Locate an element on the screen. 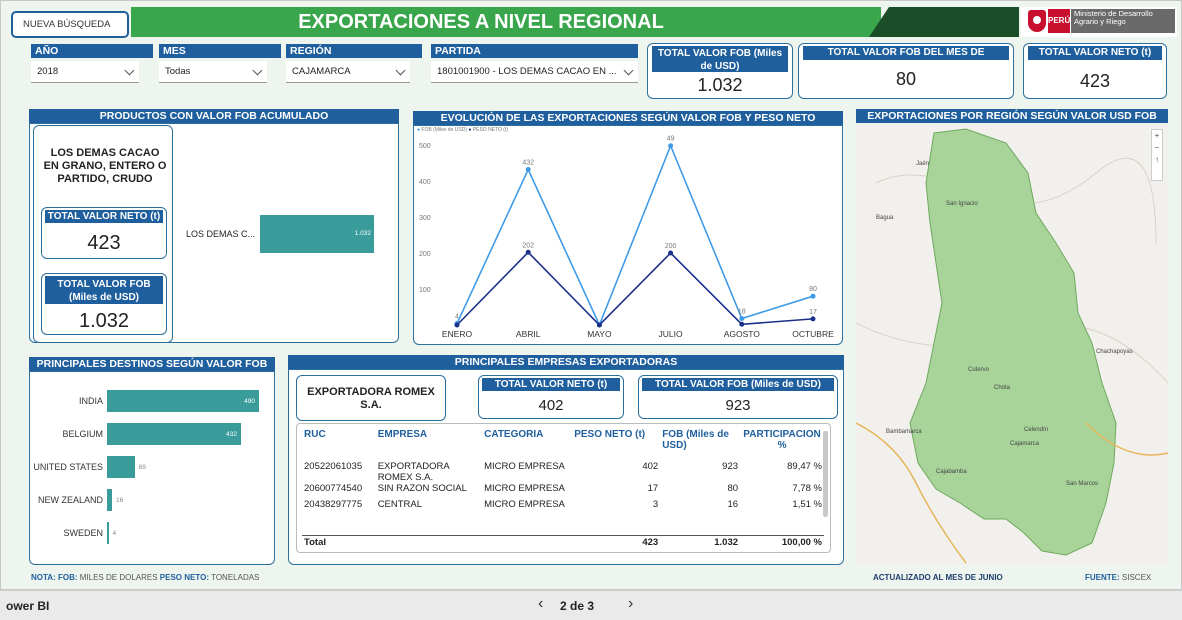 This screenshot has width=1182, height=620. data-label: 18 is located at coordinates (742, 312).